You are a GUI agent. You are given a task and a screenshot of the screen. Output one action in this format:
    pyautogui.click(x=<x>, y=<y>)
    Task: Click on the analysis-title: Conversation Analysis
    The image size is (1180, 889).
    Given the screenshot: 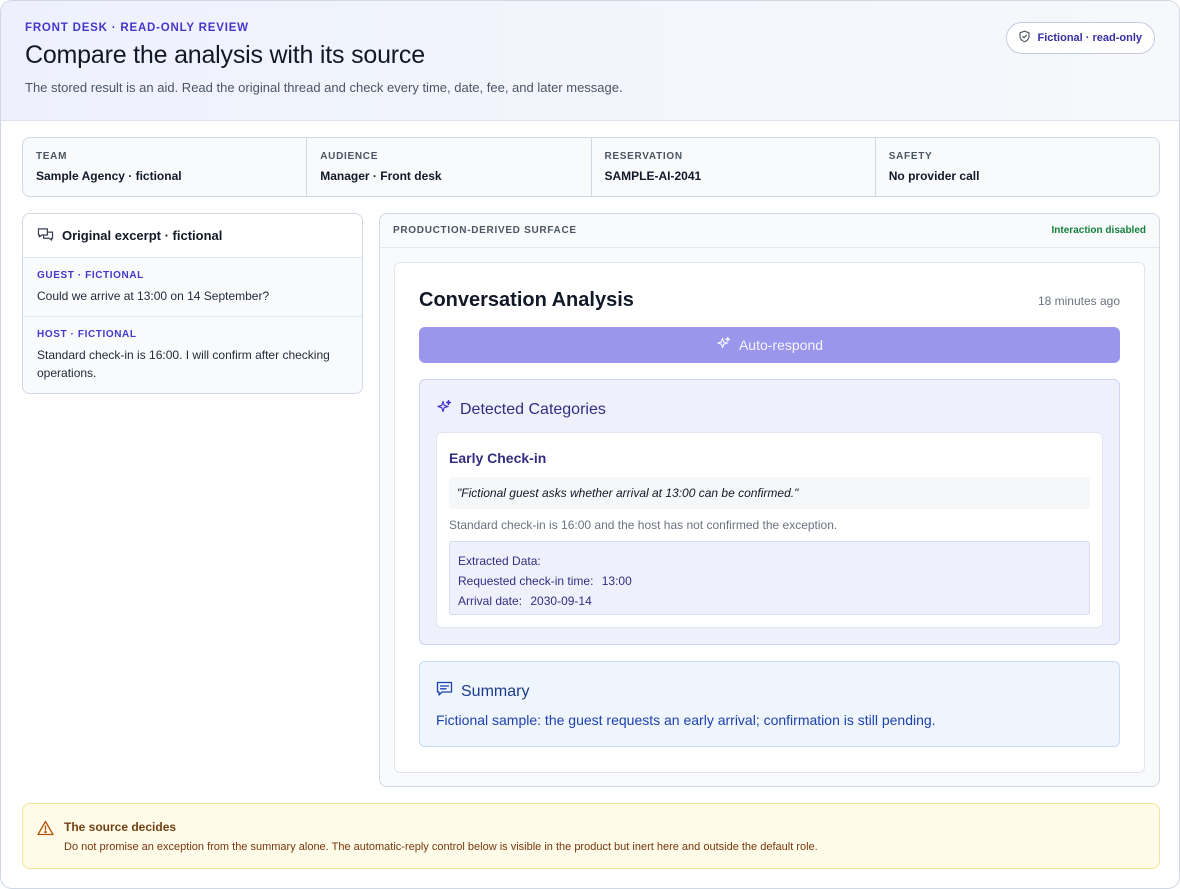 What is the action you would take?
    pyautogui.click(x=526, y=300)
    